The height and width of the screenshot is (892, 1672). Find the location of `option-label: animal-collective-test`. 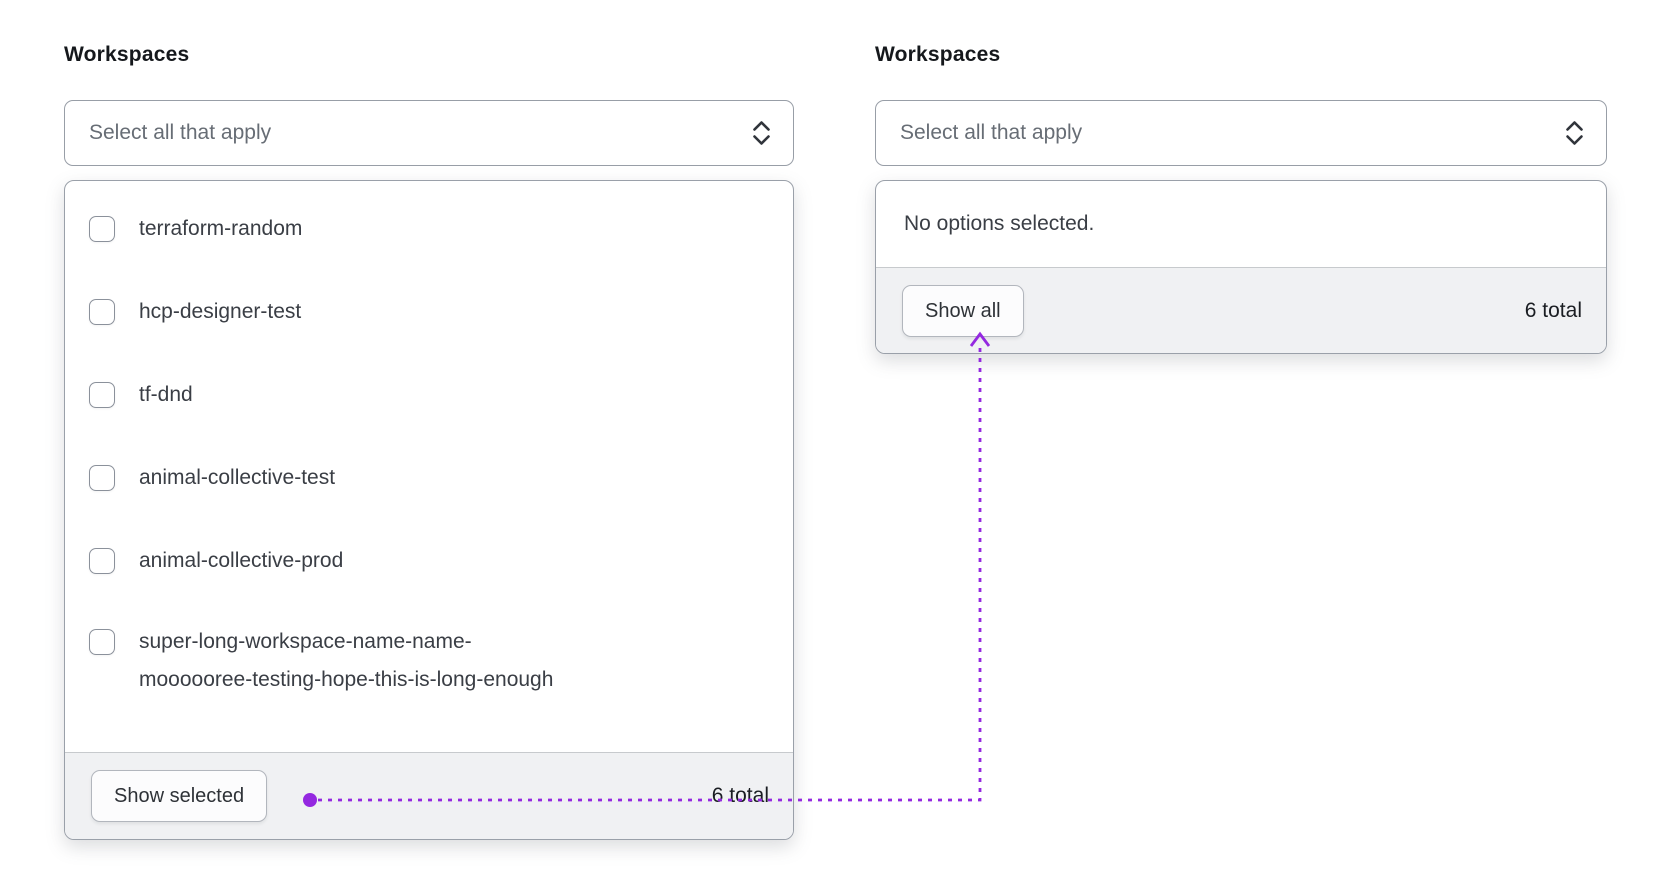

option-label: animal-collective-test is located at coordinates (237, 477).